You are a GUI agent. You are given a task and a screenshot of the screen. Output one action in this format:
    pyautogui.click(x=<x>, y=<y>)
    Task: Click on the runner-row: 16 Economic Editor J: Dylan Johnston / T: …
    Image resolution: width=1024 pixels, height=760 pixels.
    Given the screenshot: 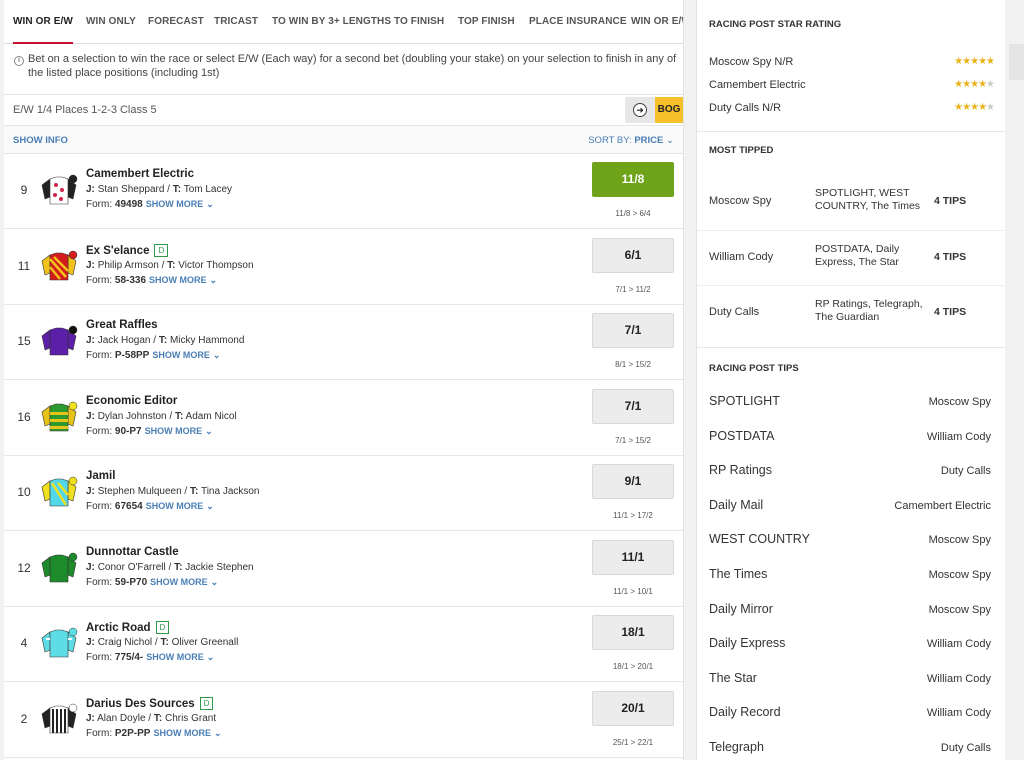 What is the action you would take?
    pyautogui.click(x=343, y=418)
    